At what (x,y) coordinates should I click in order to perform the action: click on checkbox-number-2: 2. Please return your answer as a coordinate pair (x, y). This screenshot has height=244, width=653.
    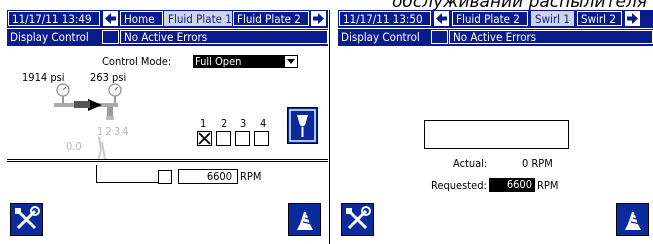
    Looking at the image, I should click on (224, 123).